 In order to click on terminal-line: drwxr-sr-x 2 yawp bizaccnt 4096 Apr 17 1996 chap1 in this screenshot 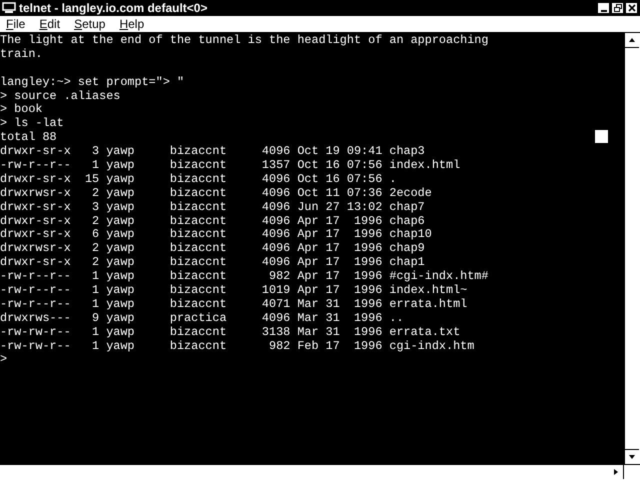, I will do `click(212, 263)`.